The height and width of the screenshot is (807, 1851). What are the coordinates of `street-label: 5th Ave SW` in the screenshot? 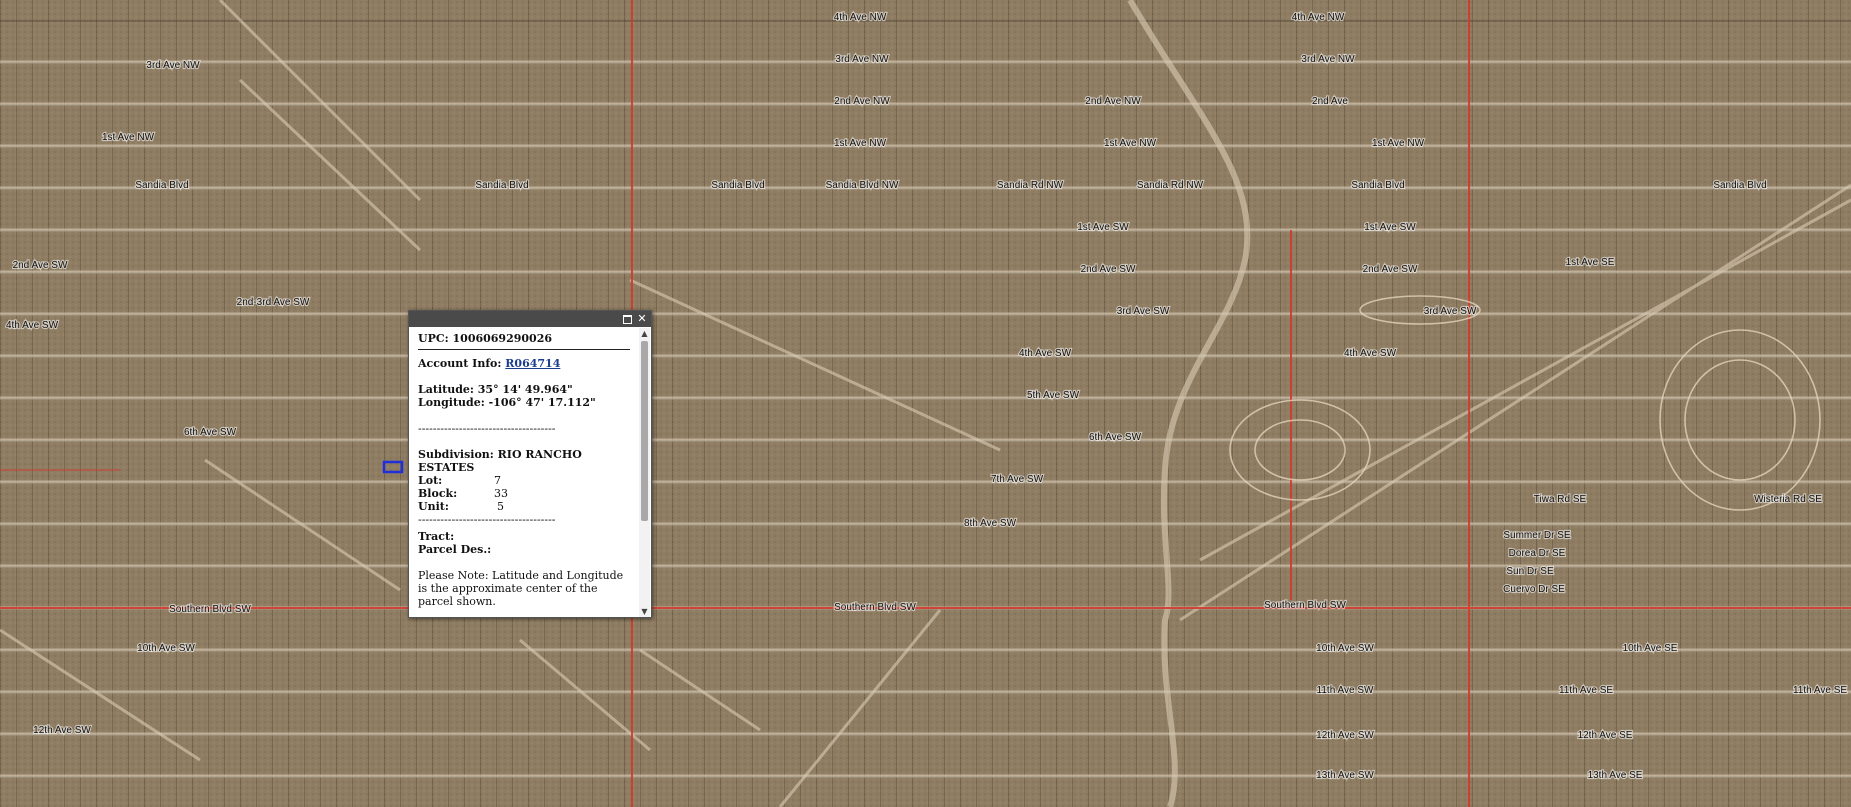 It's located at (1053, 395).